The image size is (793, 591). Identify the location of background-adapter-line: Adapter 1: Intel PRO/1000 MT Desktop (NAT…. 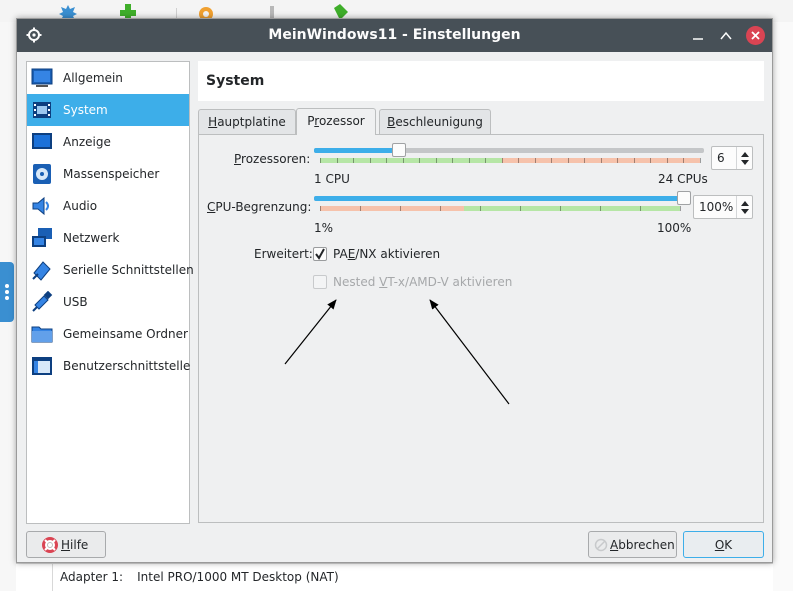
(199, 577).